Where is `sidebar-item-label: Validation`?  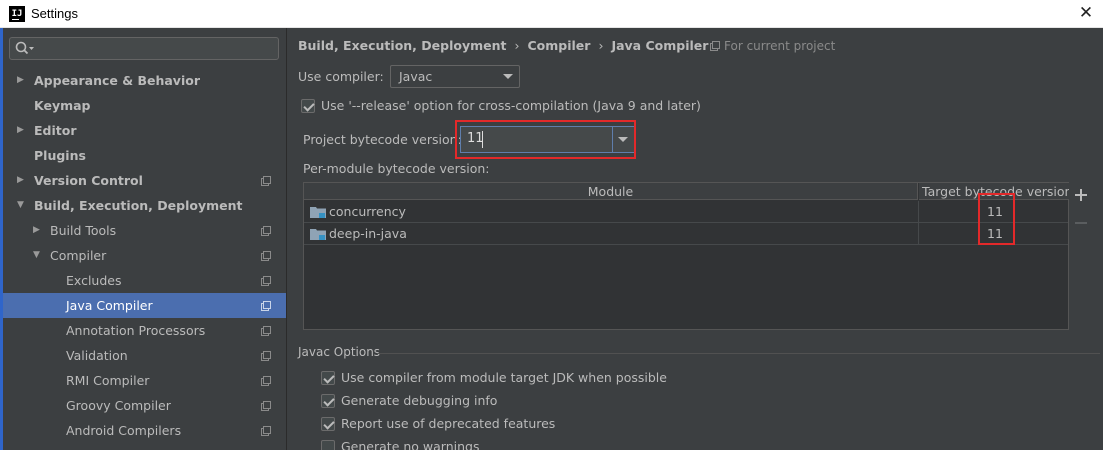 sidebar-item-label: Validation is located at coordinates (97, 355).